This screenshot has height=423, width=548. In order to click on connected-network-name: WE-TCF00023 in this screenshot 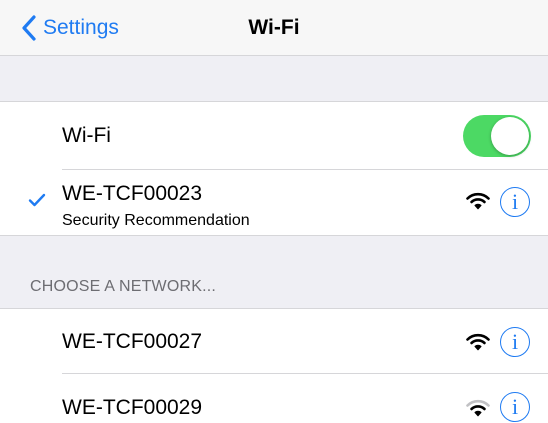, I will do `click(132, 193)`.